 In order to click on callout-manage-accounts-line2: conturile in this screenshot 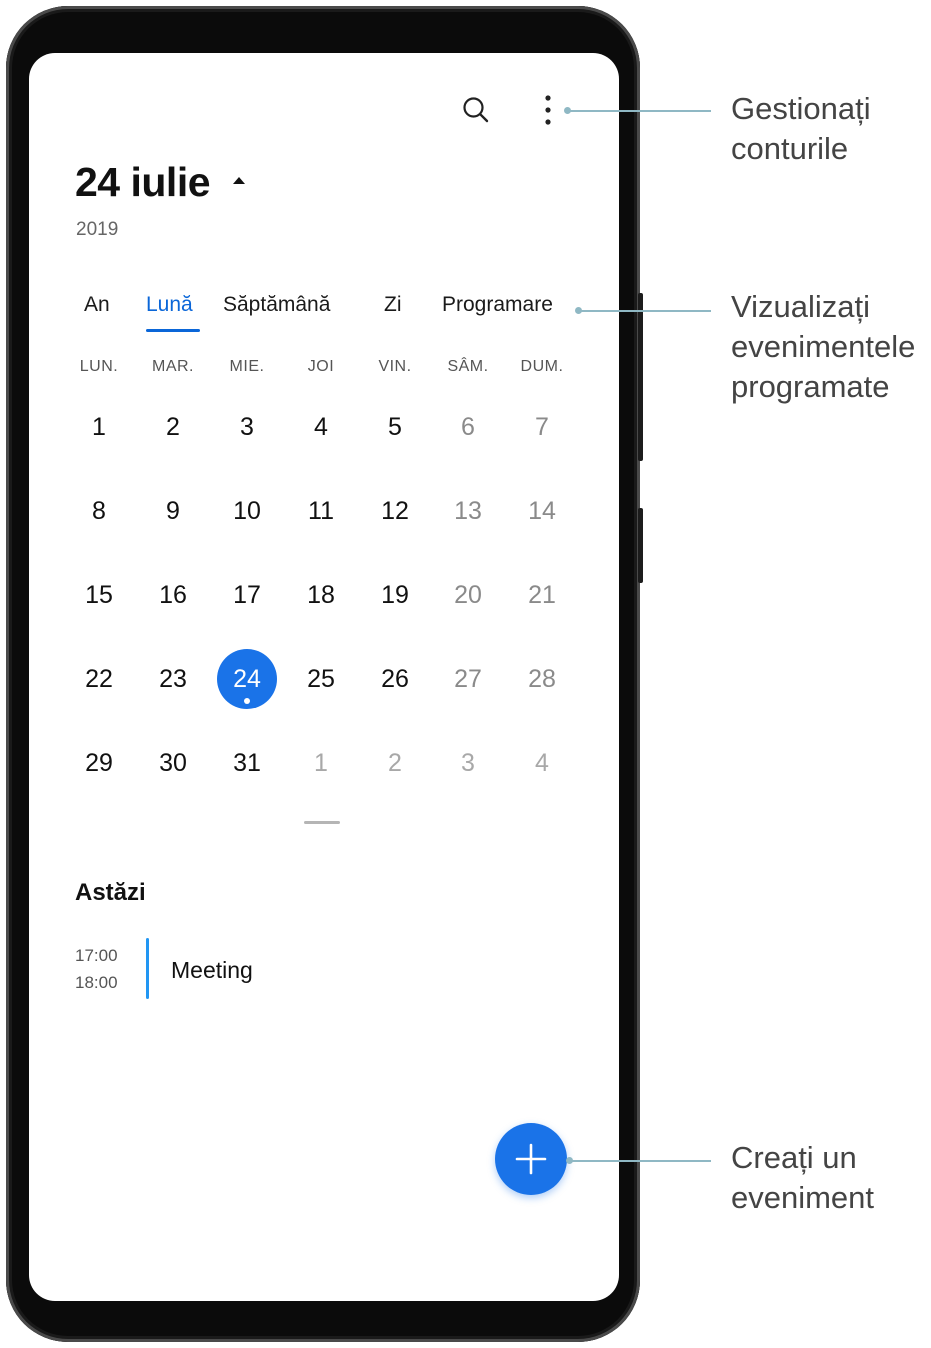, I will do `click(790, 148)`.